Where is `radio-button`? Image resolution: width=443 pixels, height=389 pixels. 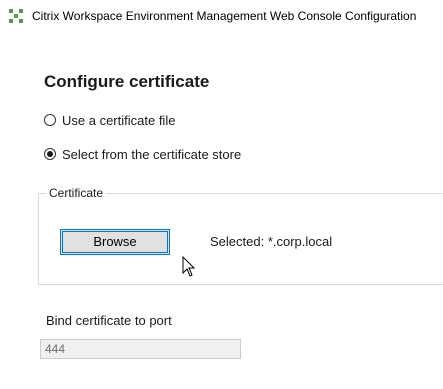 radio-button is located at coordinates (50, 120).